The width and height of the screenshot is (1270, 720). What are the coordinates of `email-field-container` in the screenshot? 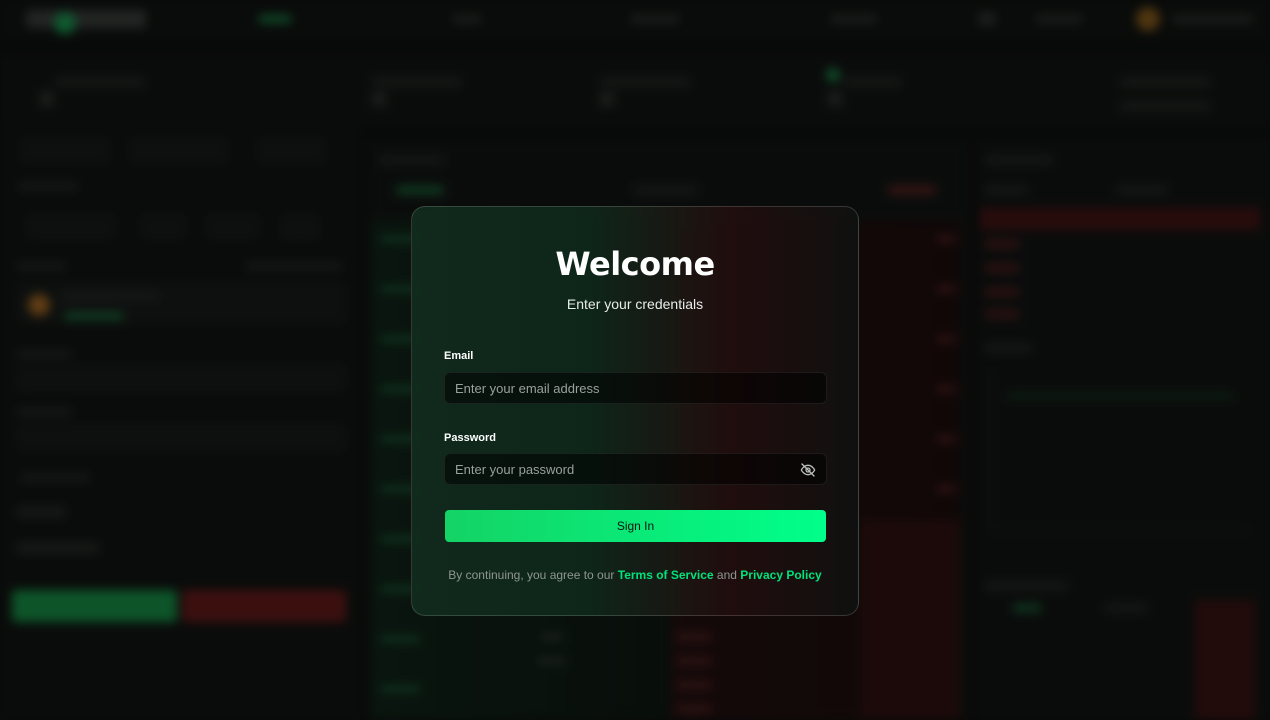 It's located at (635, 388).